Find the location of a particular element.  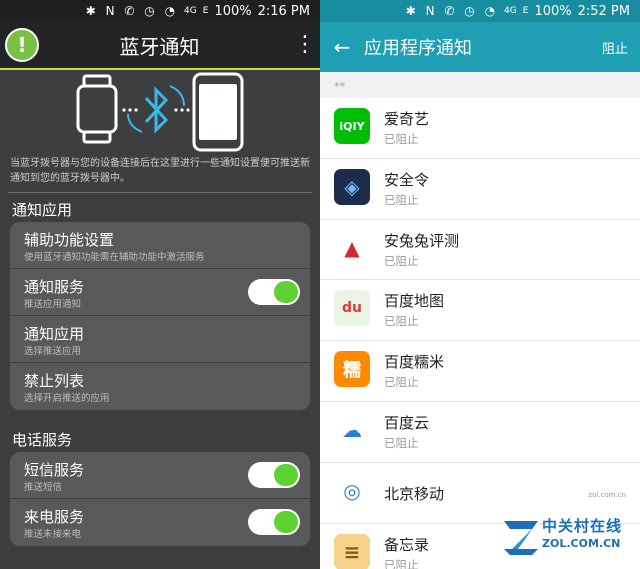

call-service-toggle is located at coordinates (274, 522).